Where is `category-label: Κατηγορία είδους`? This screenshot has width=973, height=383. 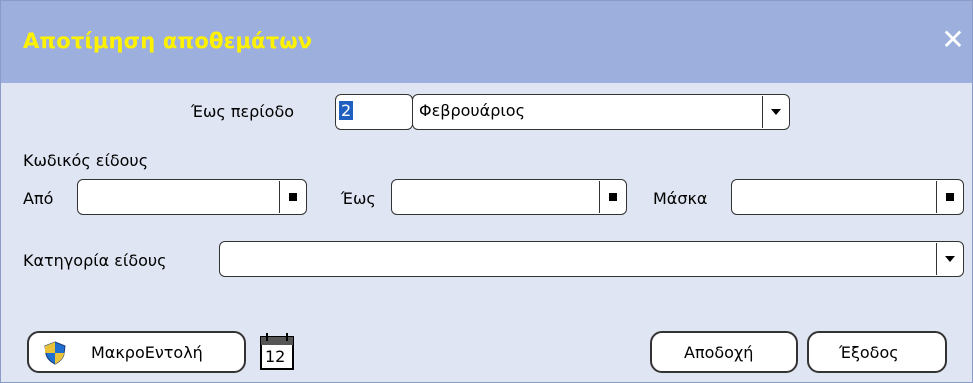 category-label: Κατηγορία είδους is located at coordinates (95, 260).